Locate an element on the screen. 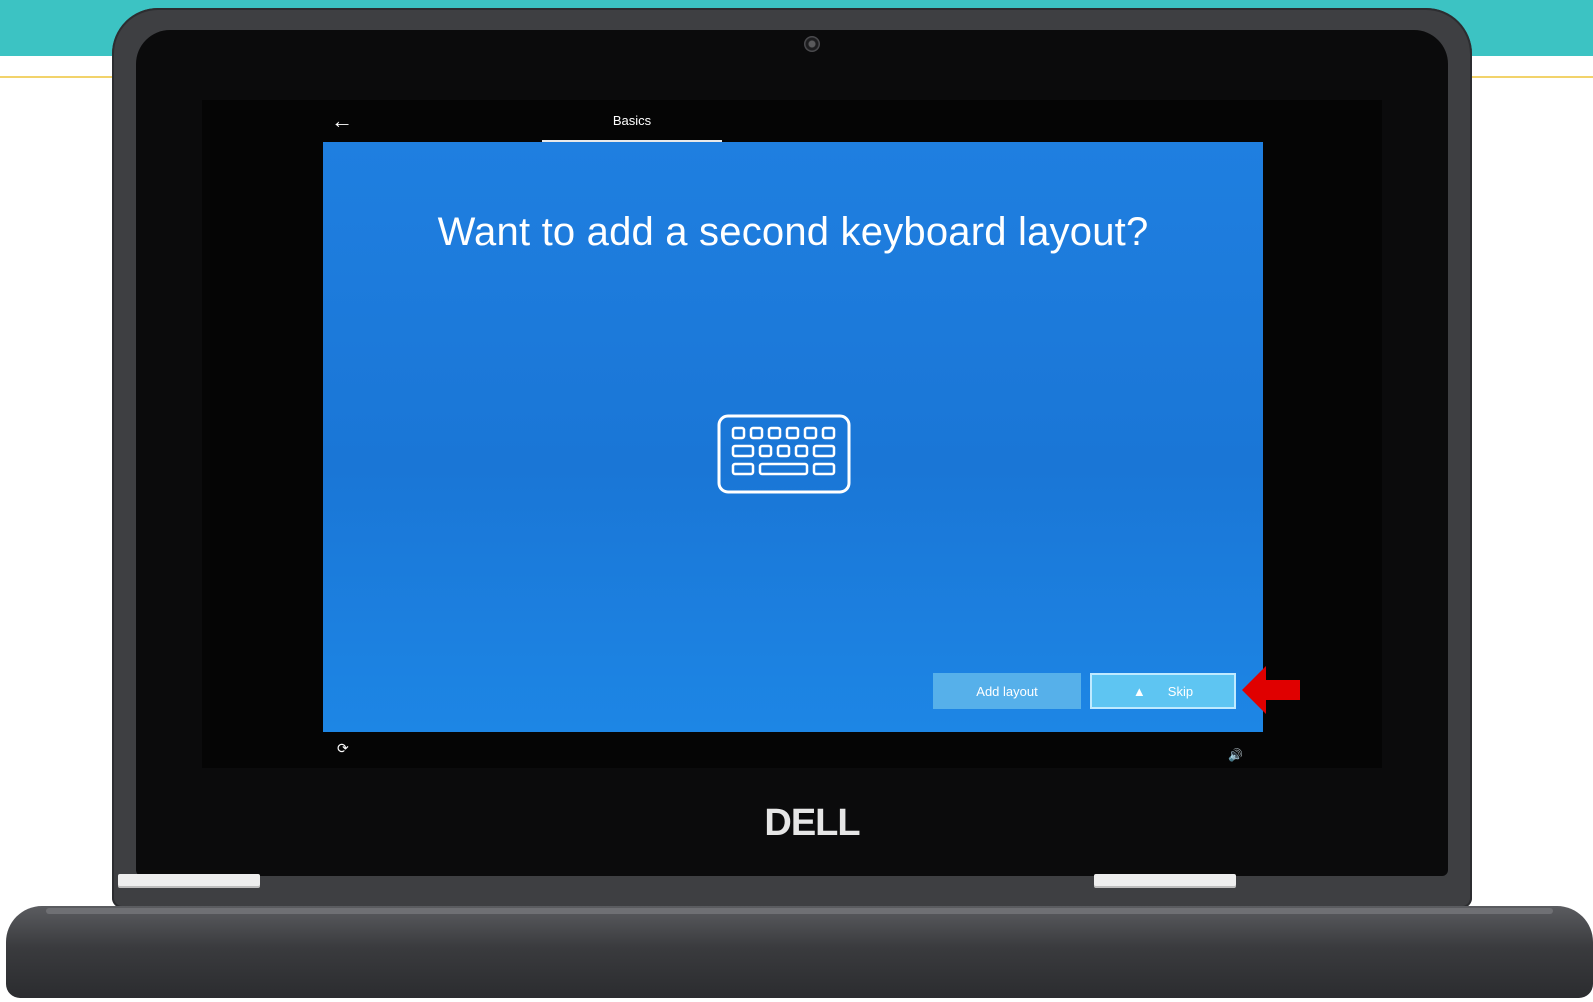 This screenshot has height=1002, width=1593. back-arrow-icon: ← is located at coordinates (342, 120).